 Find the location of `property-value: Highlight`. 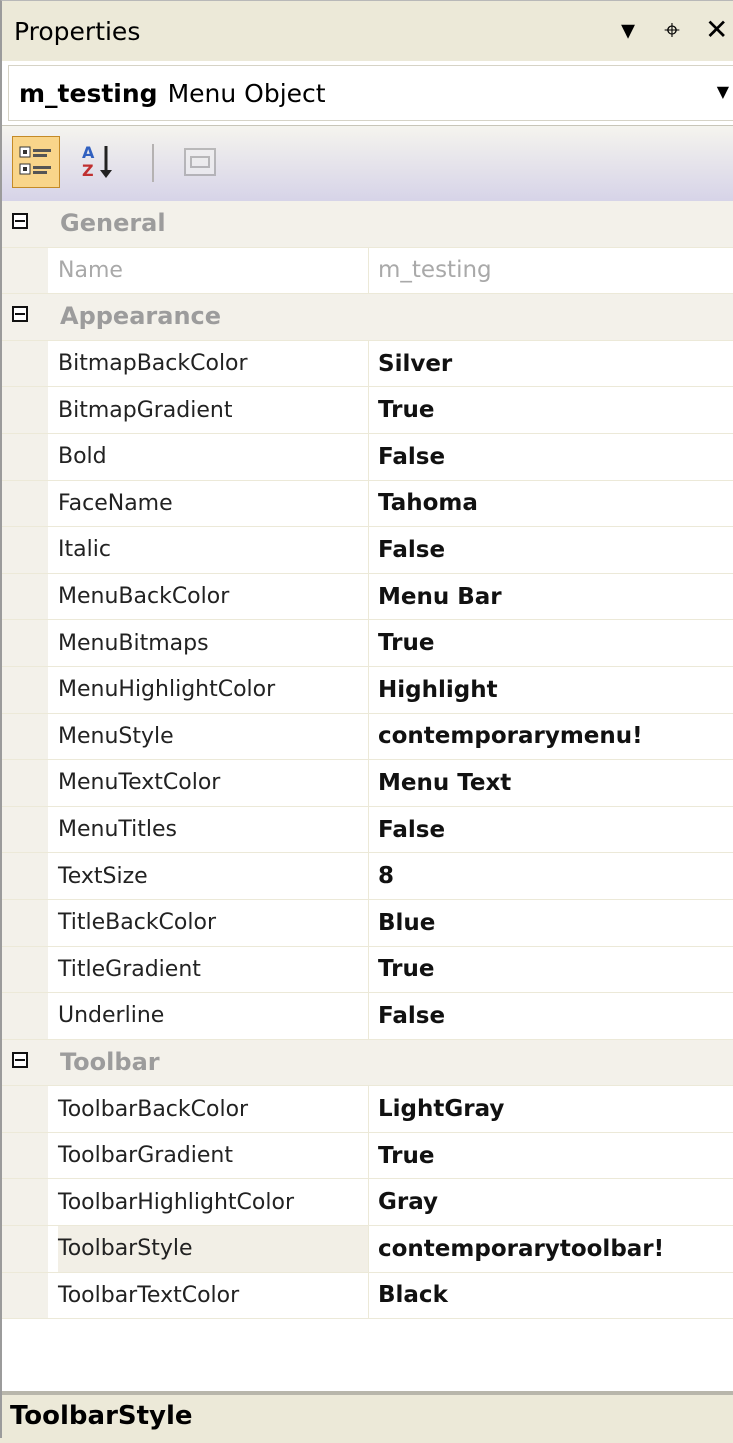

property-value: Highlight is located at coordinates (555, 690).